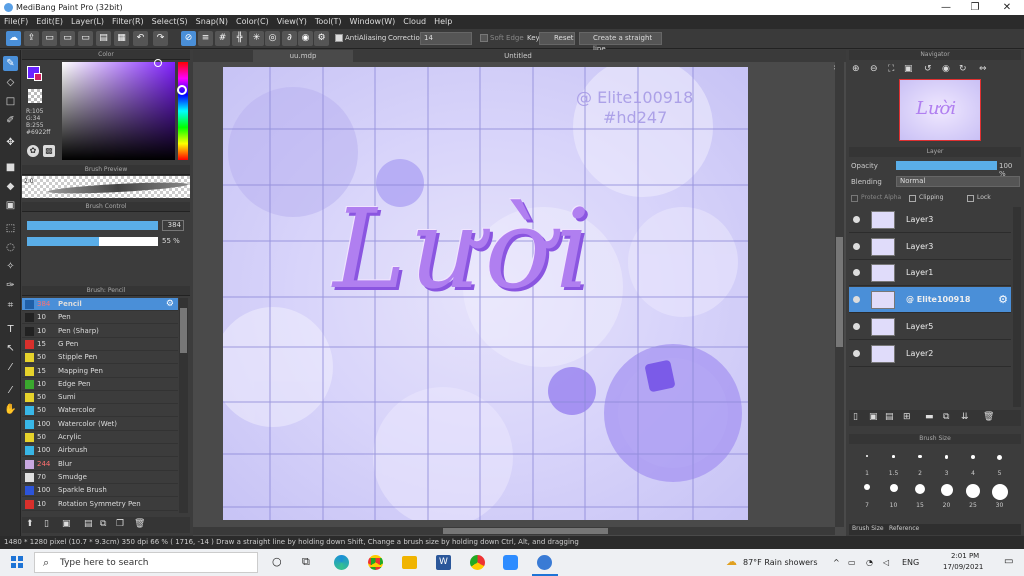  What do you see at coordinates (85, 38) in the screenshot?
I see `message-icon: ▭` at bounding box center [85, 38].